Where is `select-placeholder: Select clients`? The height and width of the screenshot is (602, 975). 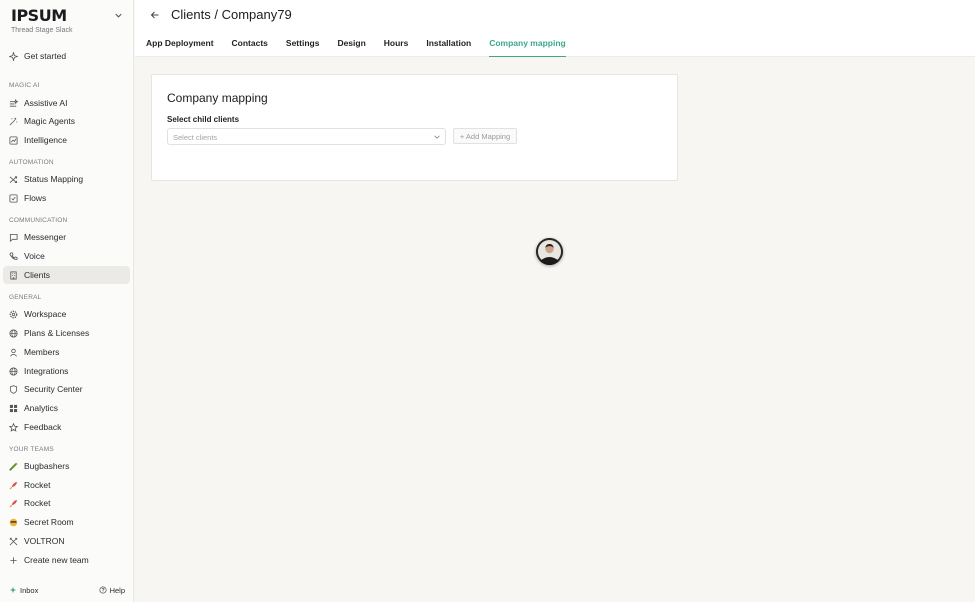 select-placeholder: Select clients is located at coordinates (195, 137).